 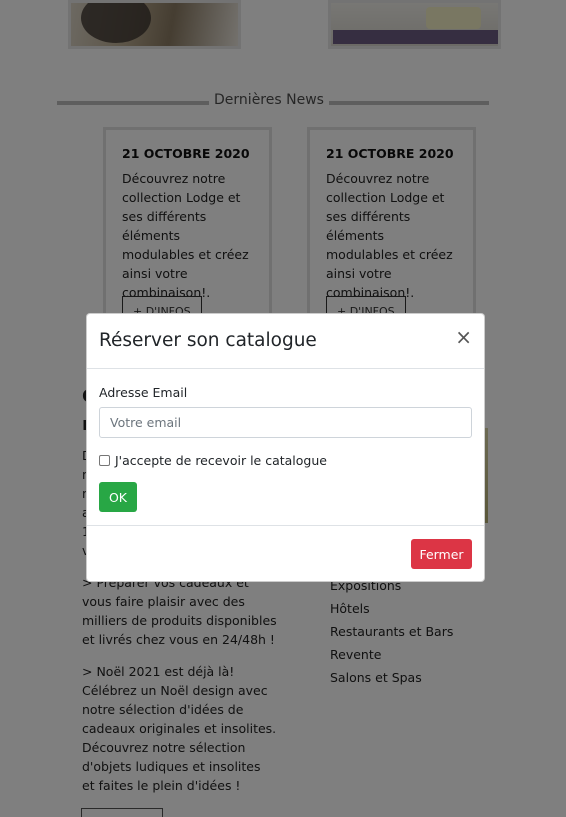 What do you see at coordinates (285, 422) in the screenshot?
I see `email-field` at bounding box center [285, 422].